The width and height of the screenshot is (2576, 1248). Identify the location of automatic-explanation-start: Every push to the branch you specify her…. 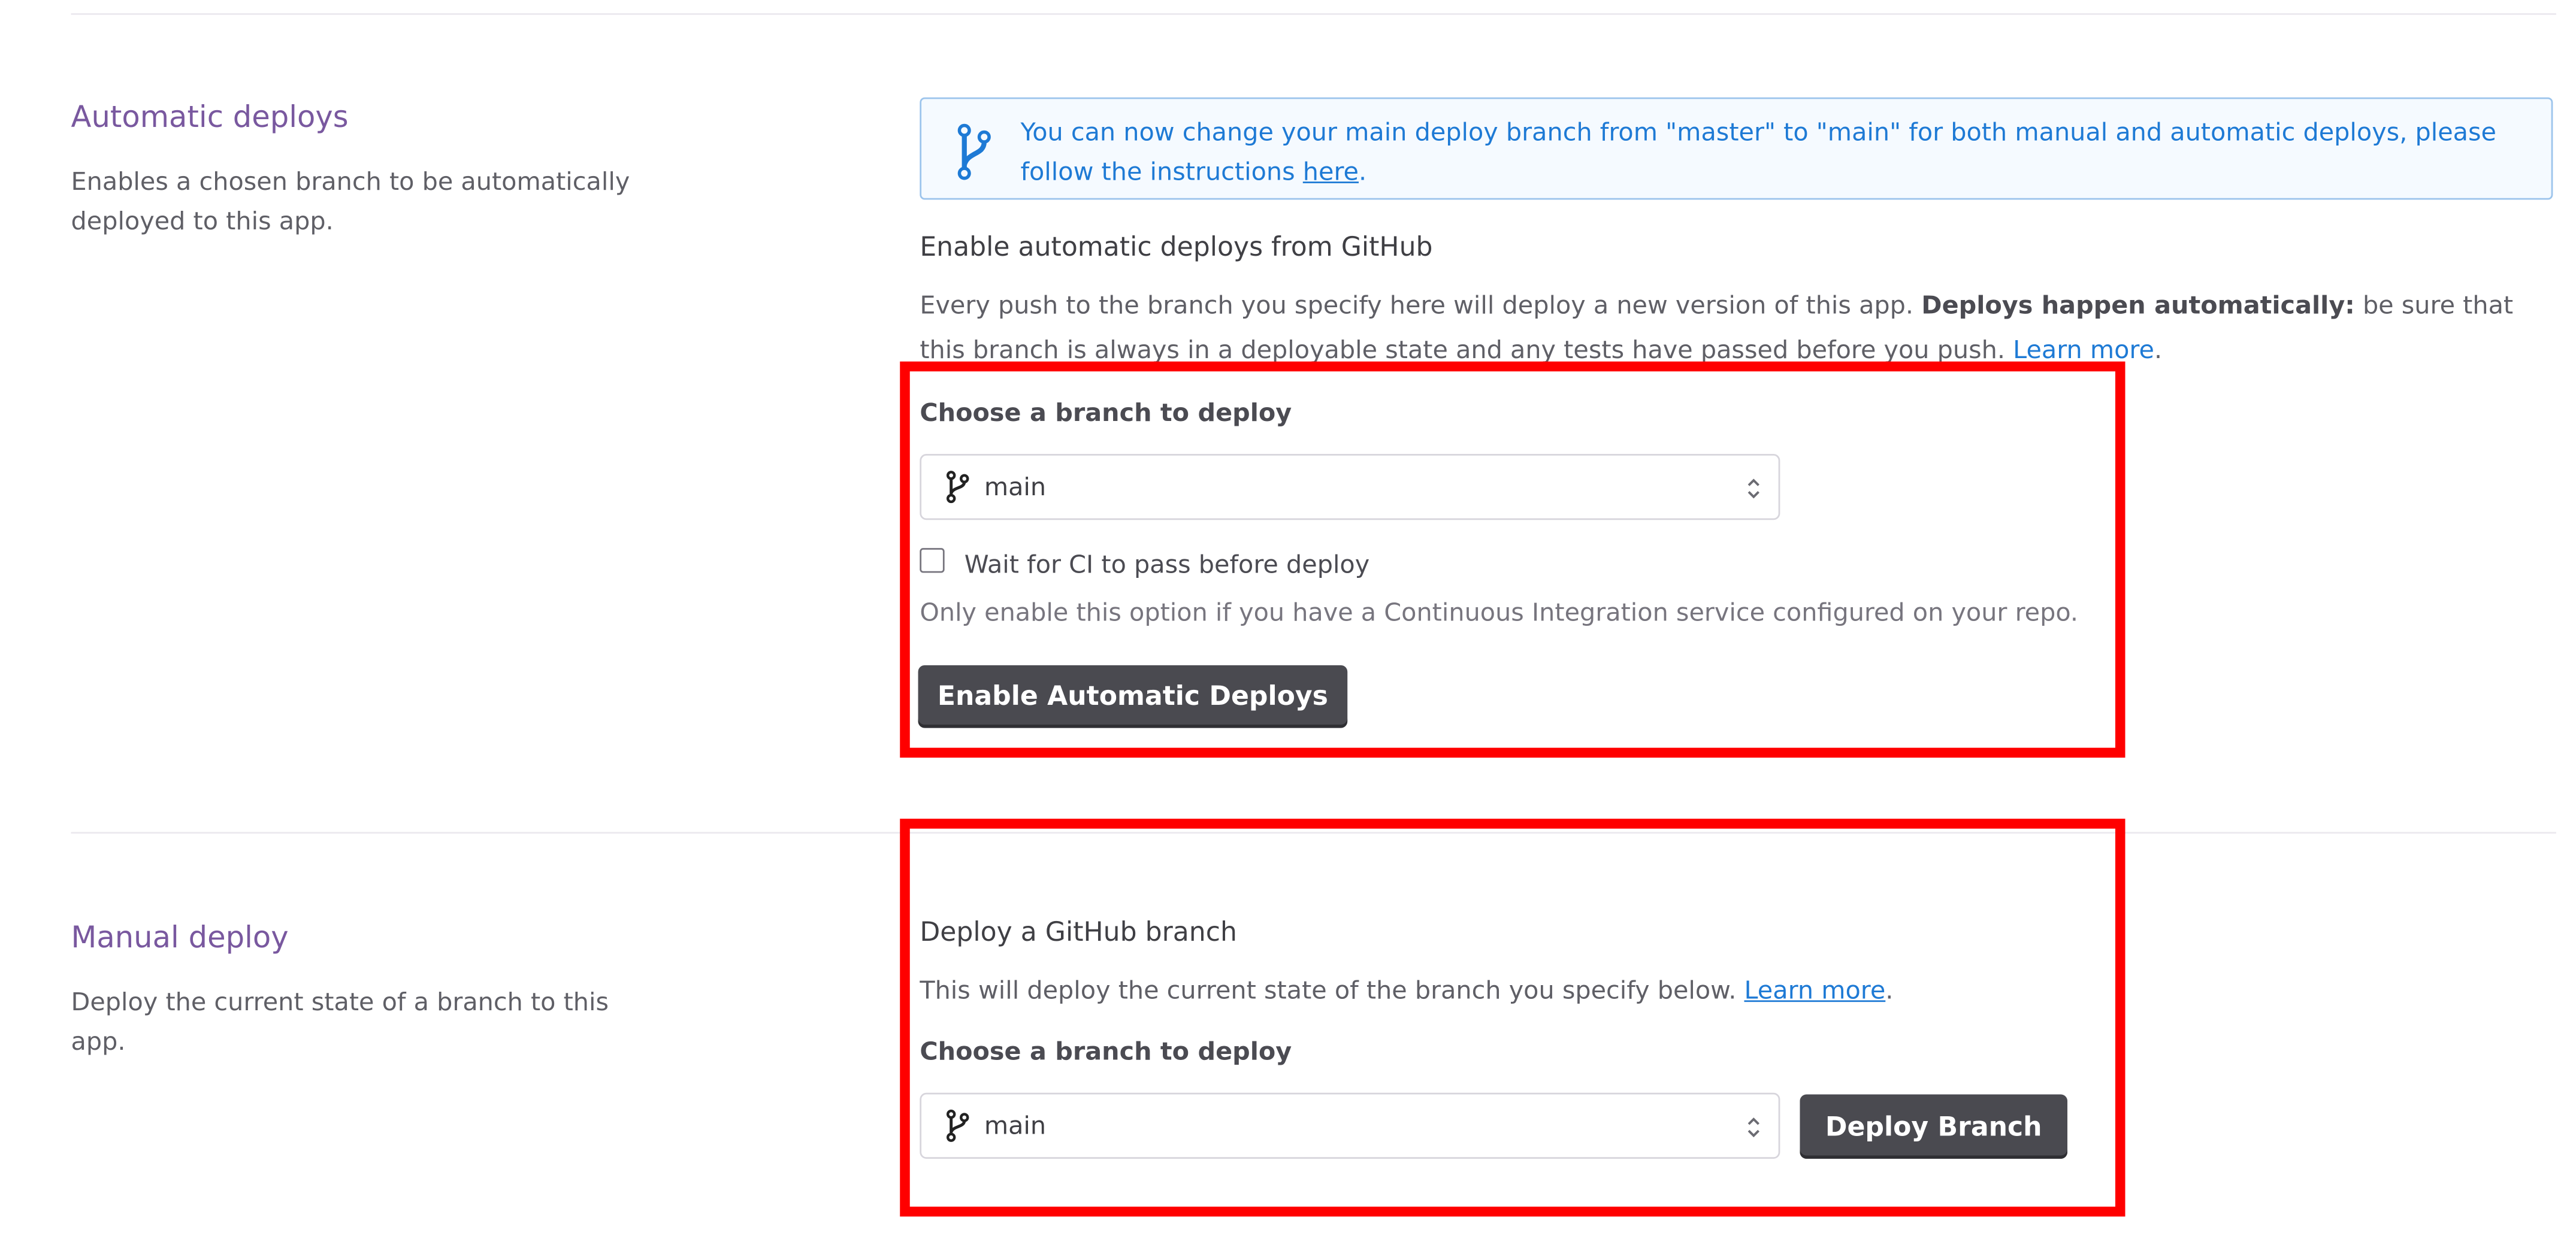
(1421, 305).